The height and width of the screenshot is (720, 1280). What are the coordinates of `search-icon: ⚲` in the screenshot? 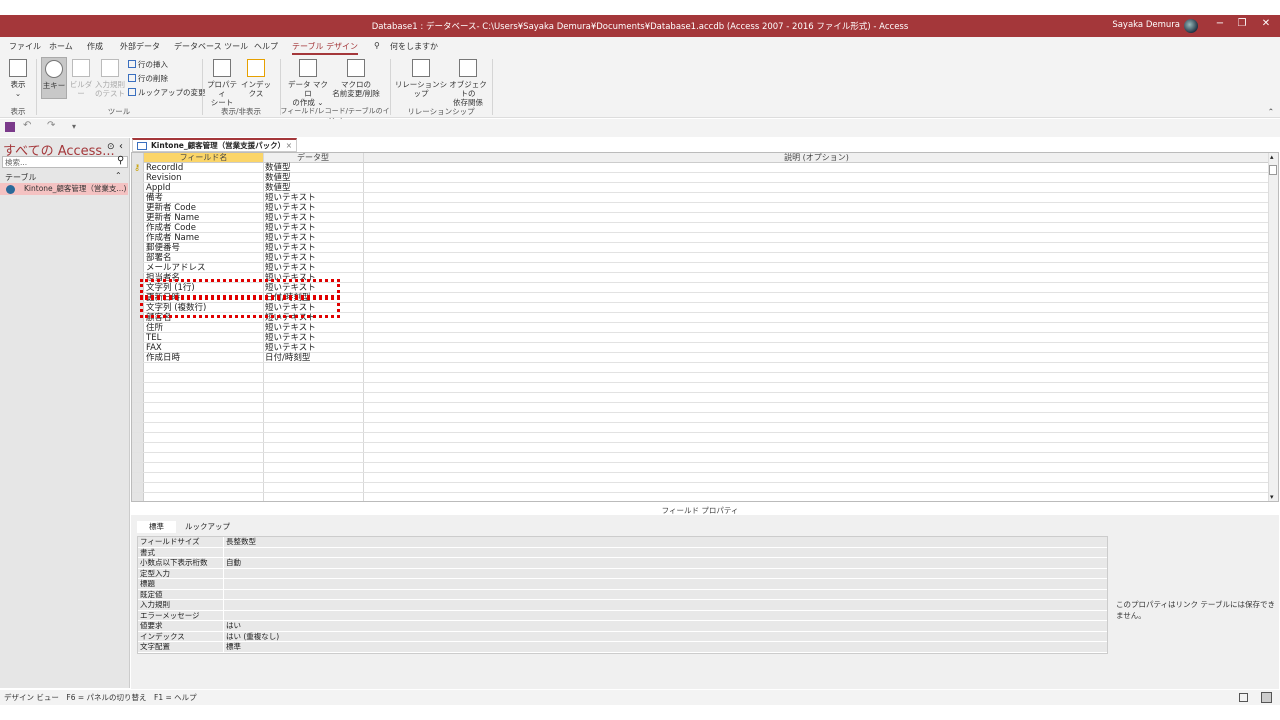 It's located at (120, 160).